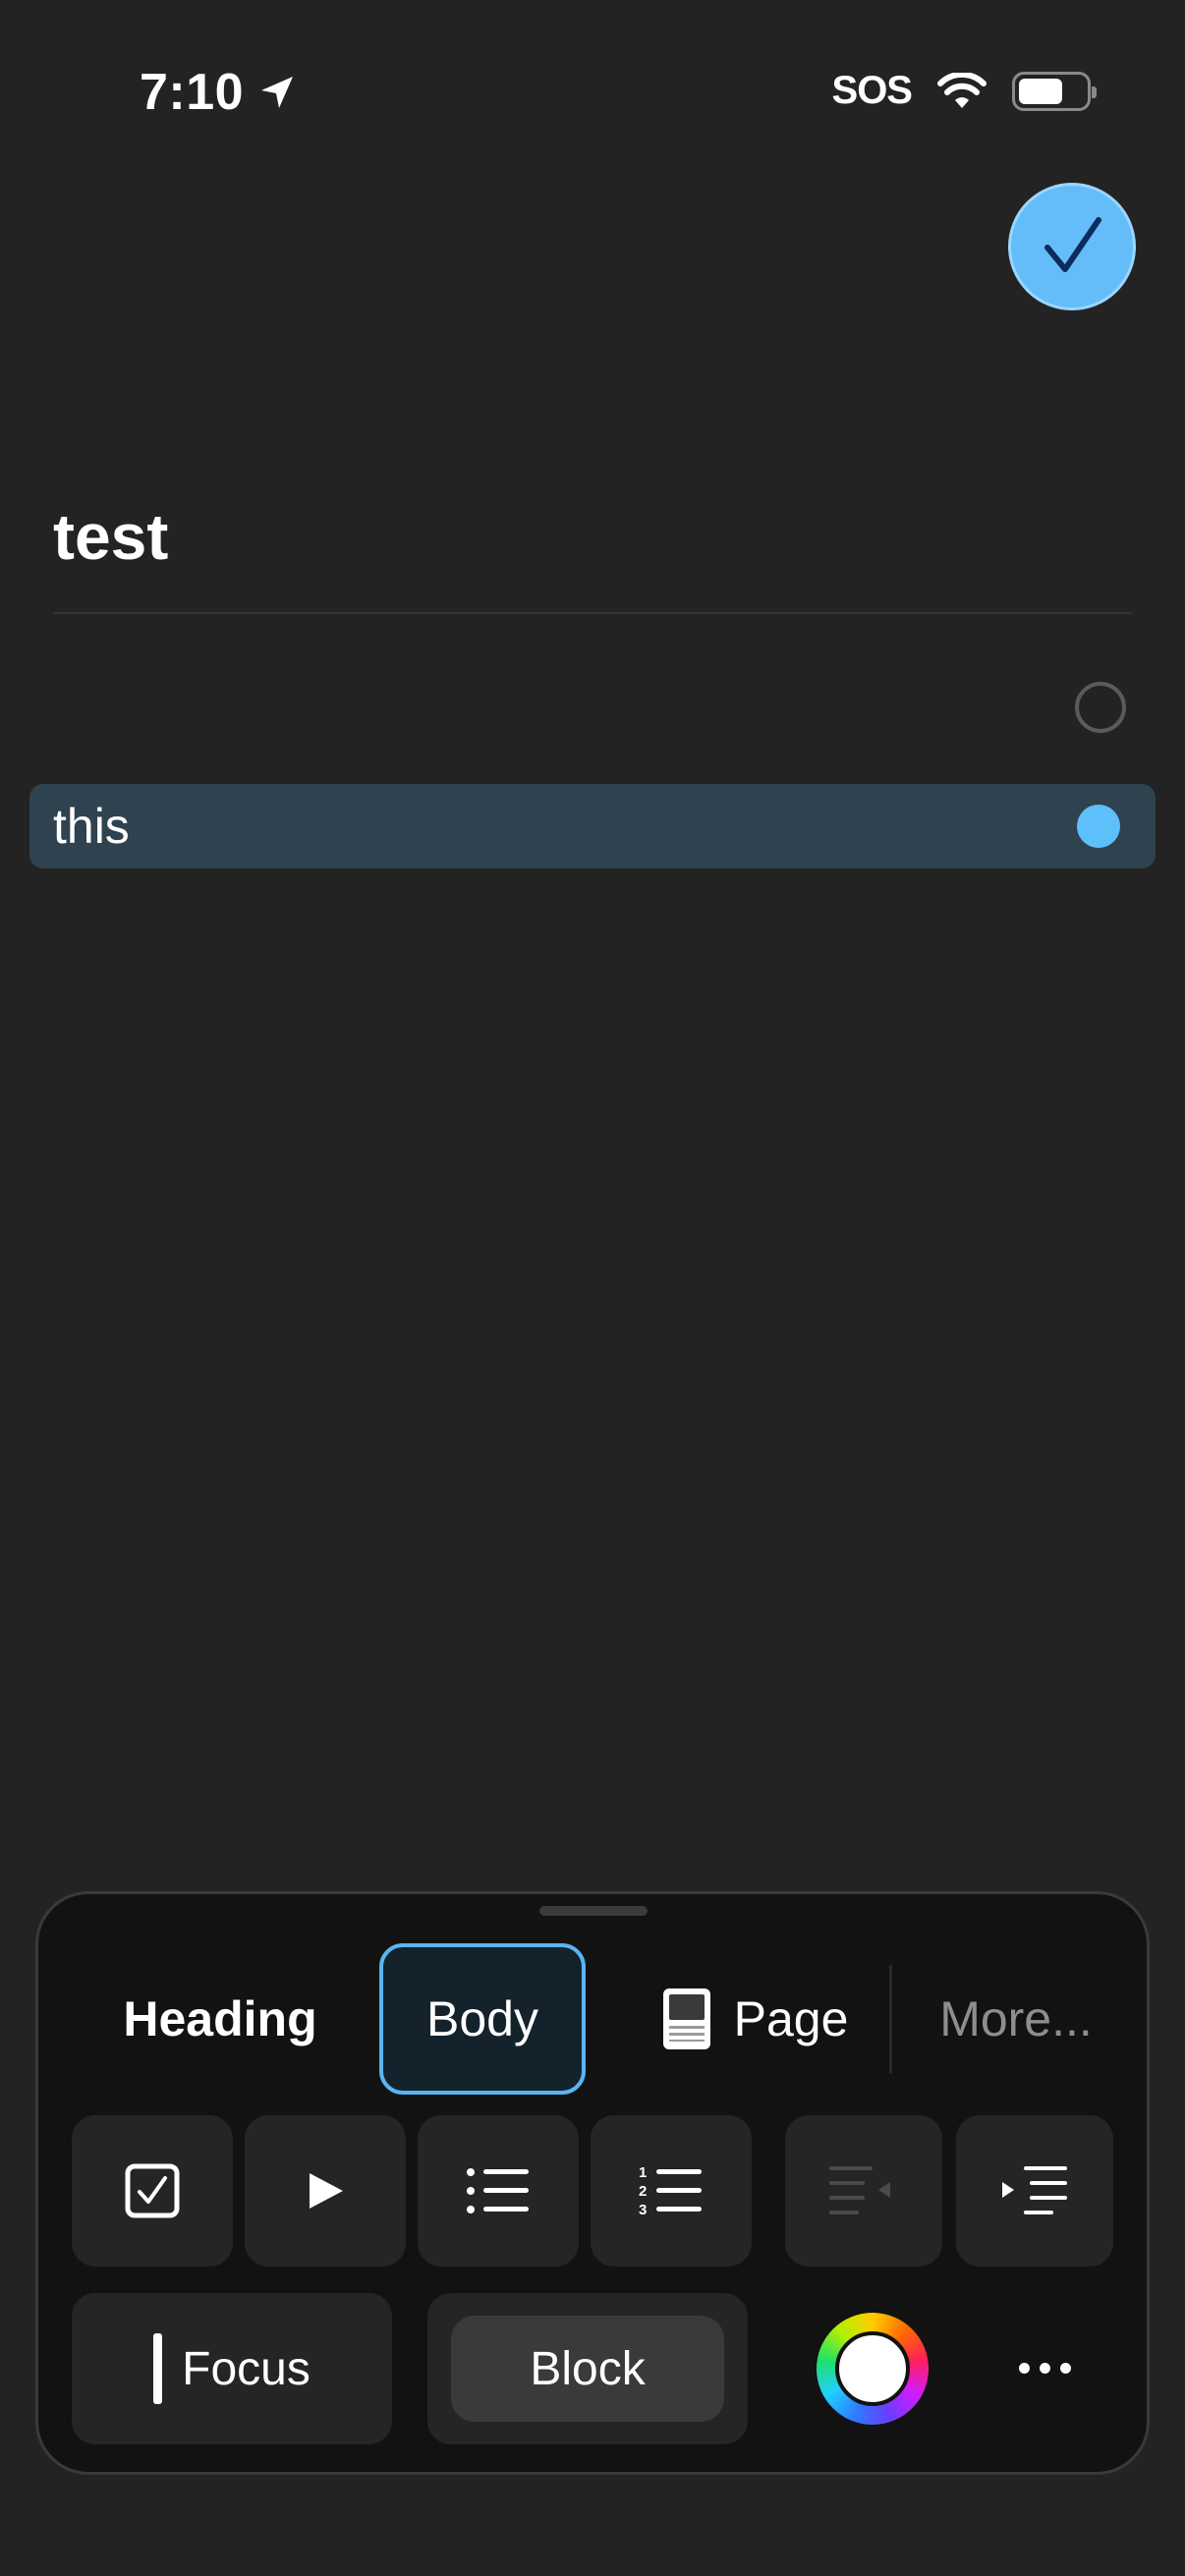  I want to click on done-button, so click(1072, 246).